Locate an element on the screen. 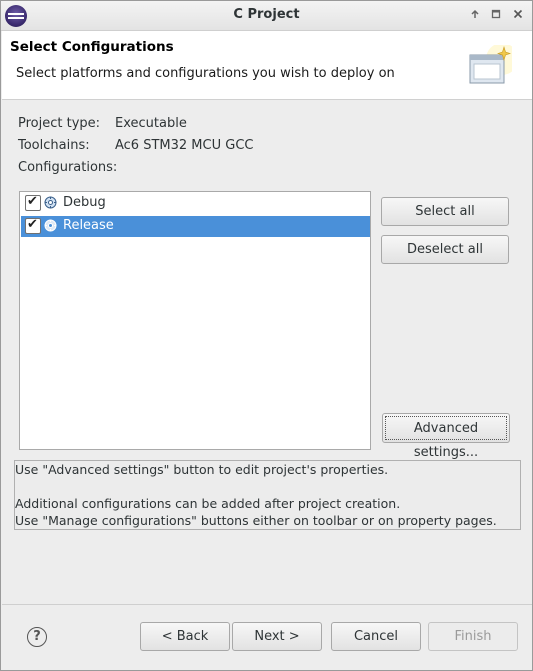  help-icon: ? is located at coordinates (37, 637).